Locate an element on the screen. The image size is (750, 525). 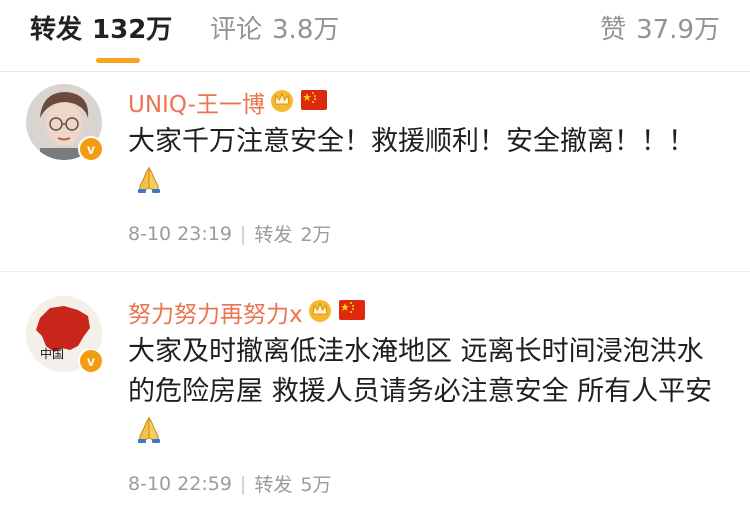
tab-comments-count: 3.8万 is located at coordinates (306, 30).